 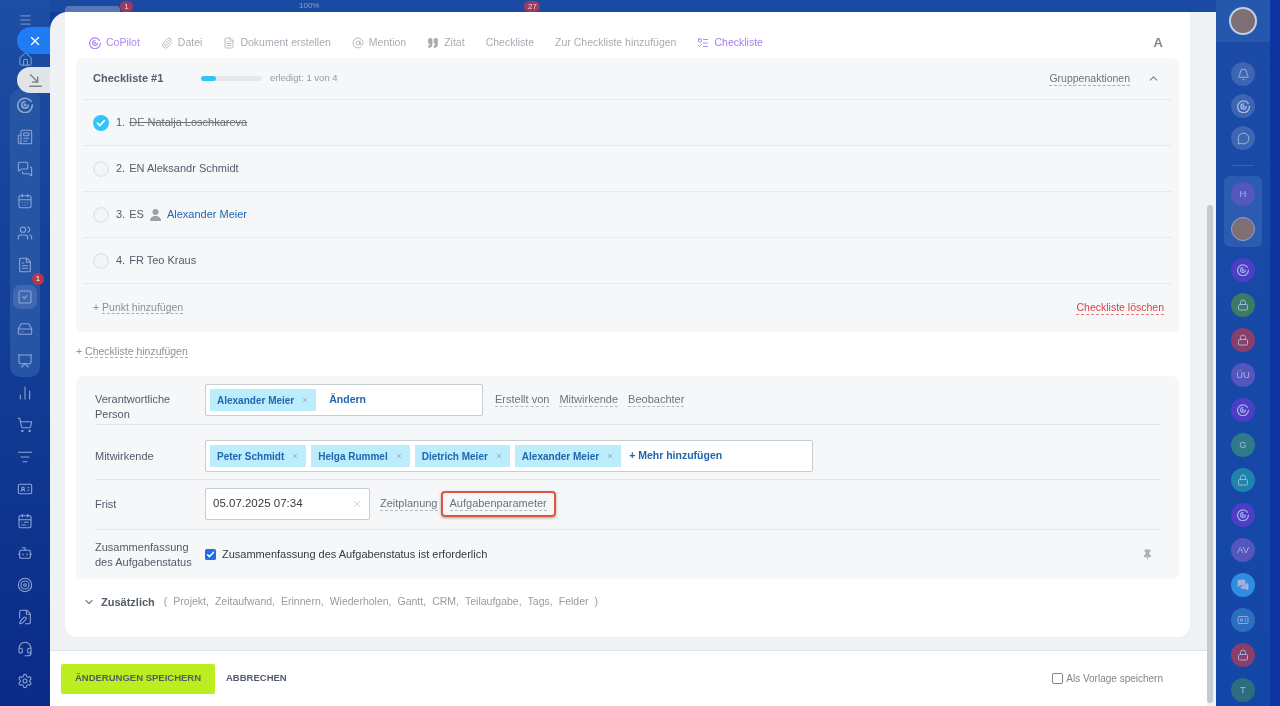 What do you see at coordinates (360, 456) in the screenshot?
I see `person-tag: Helga Rummel` at bounding box center [360, 456].